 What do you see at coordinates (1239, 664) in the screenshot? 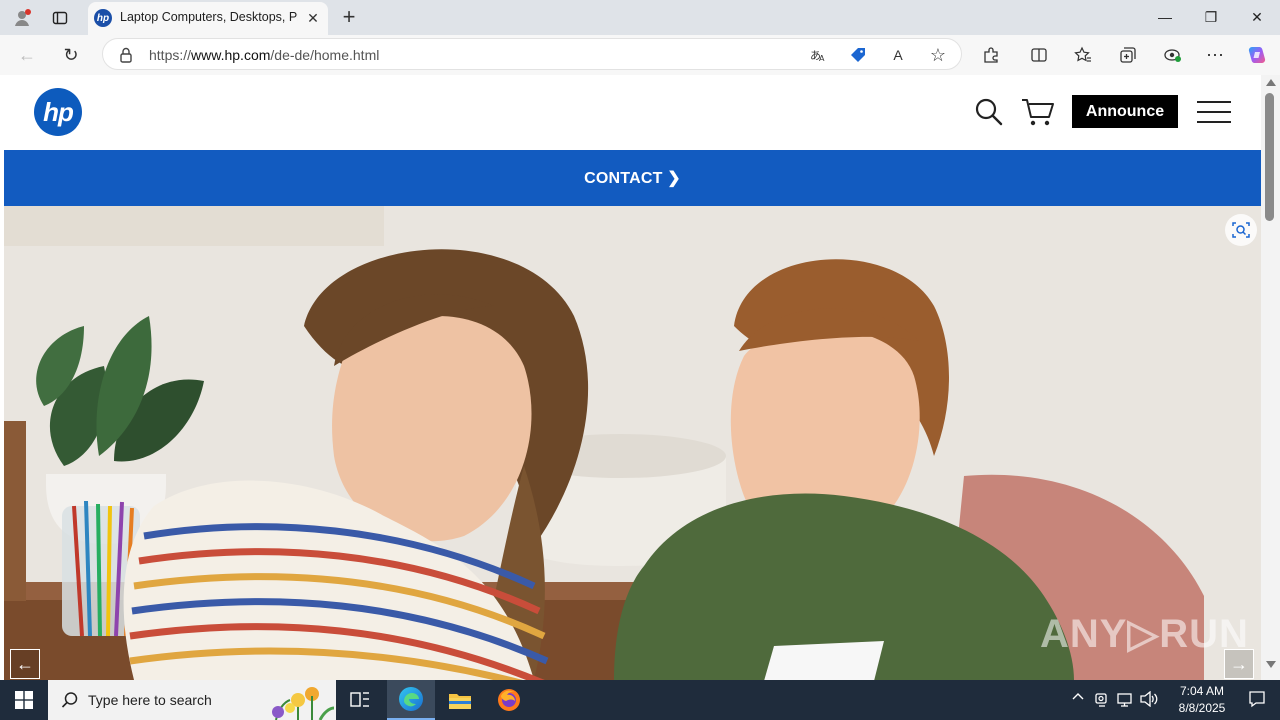
I see `carousel-next-button: →` at bounding box center [1239, 664].